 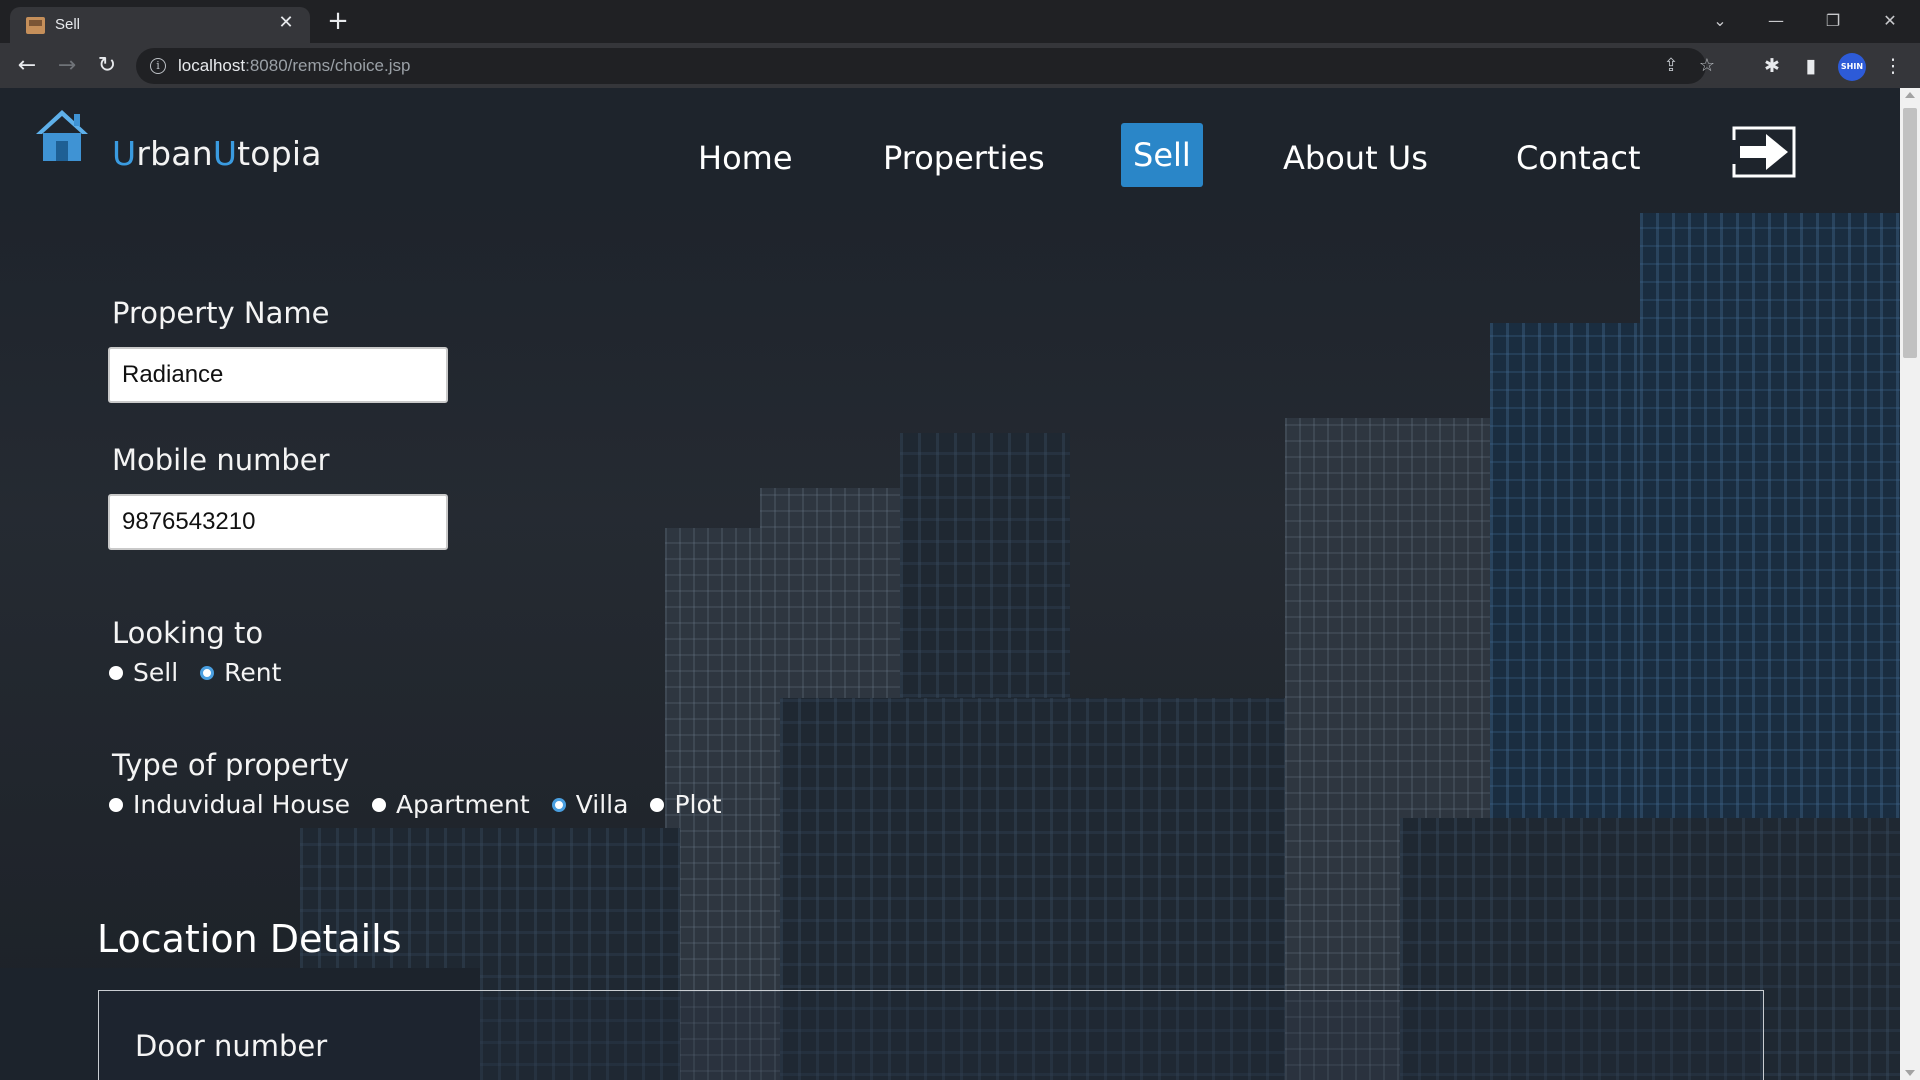 What do you see at coordinates (1910, 584) in the screenshot?
I see `page-scrollbar` at bounding box center [1910, 584].